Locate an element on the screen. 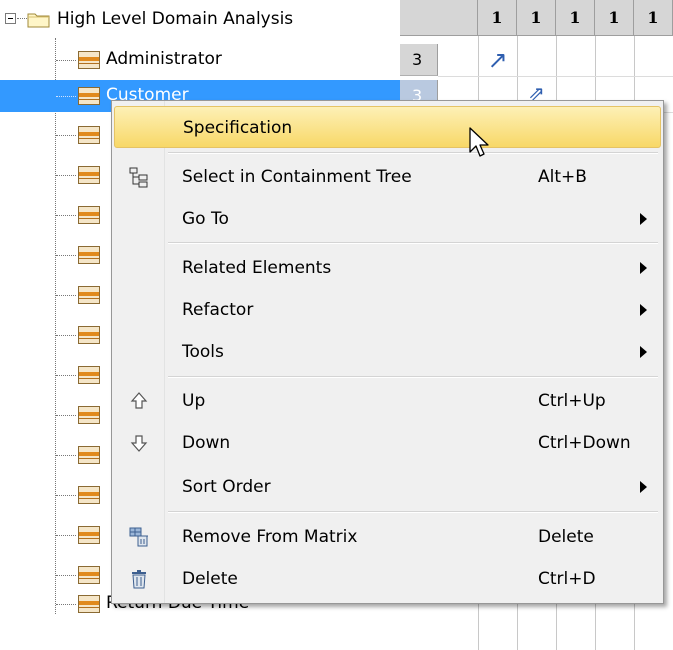 The height and width of the screenshot is (650, 673). menu-item-delete: Delete Ctrl+D is located at coordinates (387, 579).